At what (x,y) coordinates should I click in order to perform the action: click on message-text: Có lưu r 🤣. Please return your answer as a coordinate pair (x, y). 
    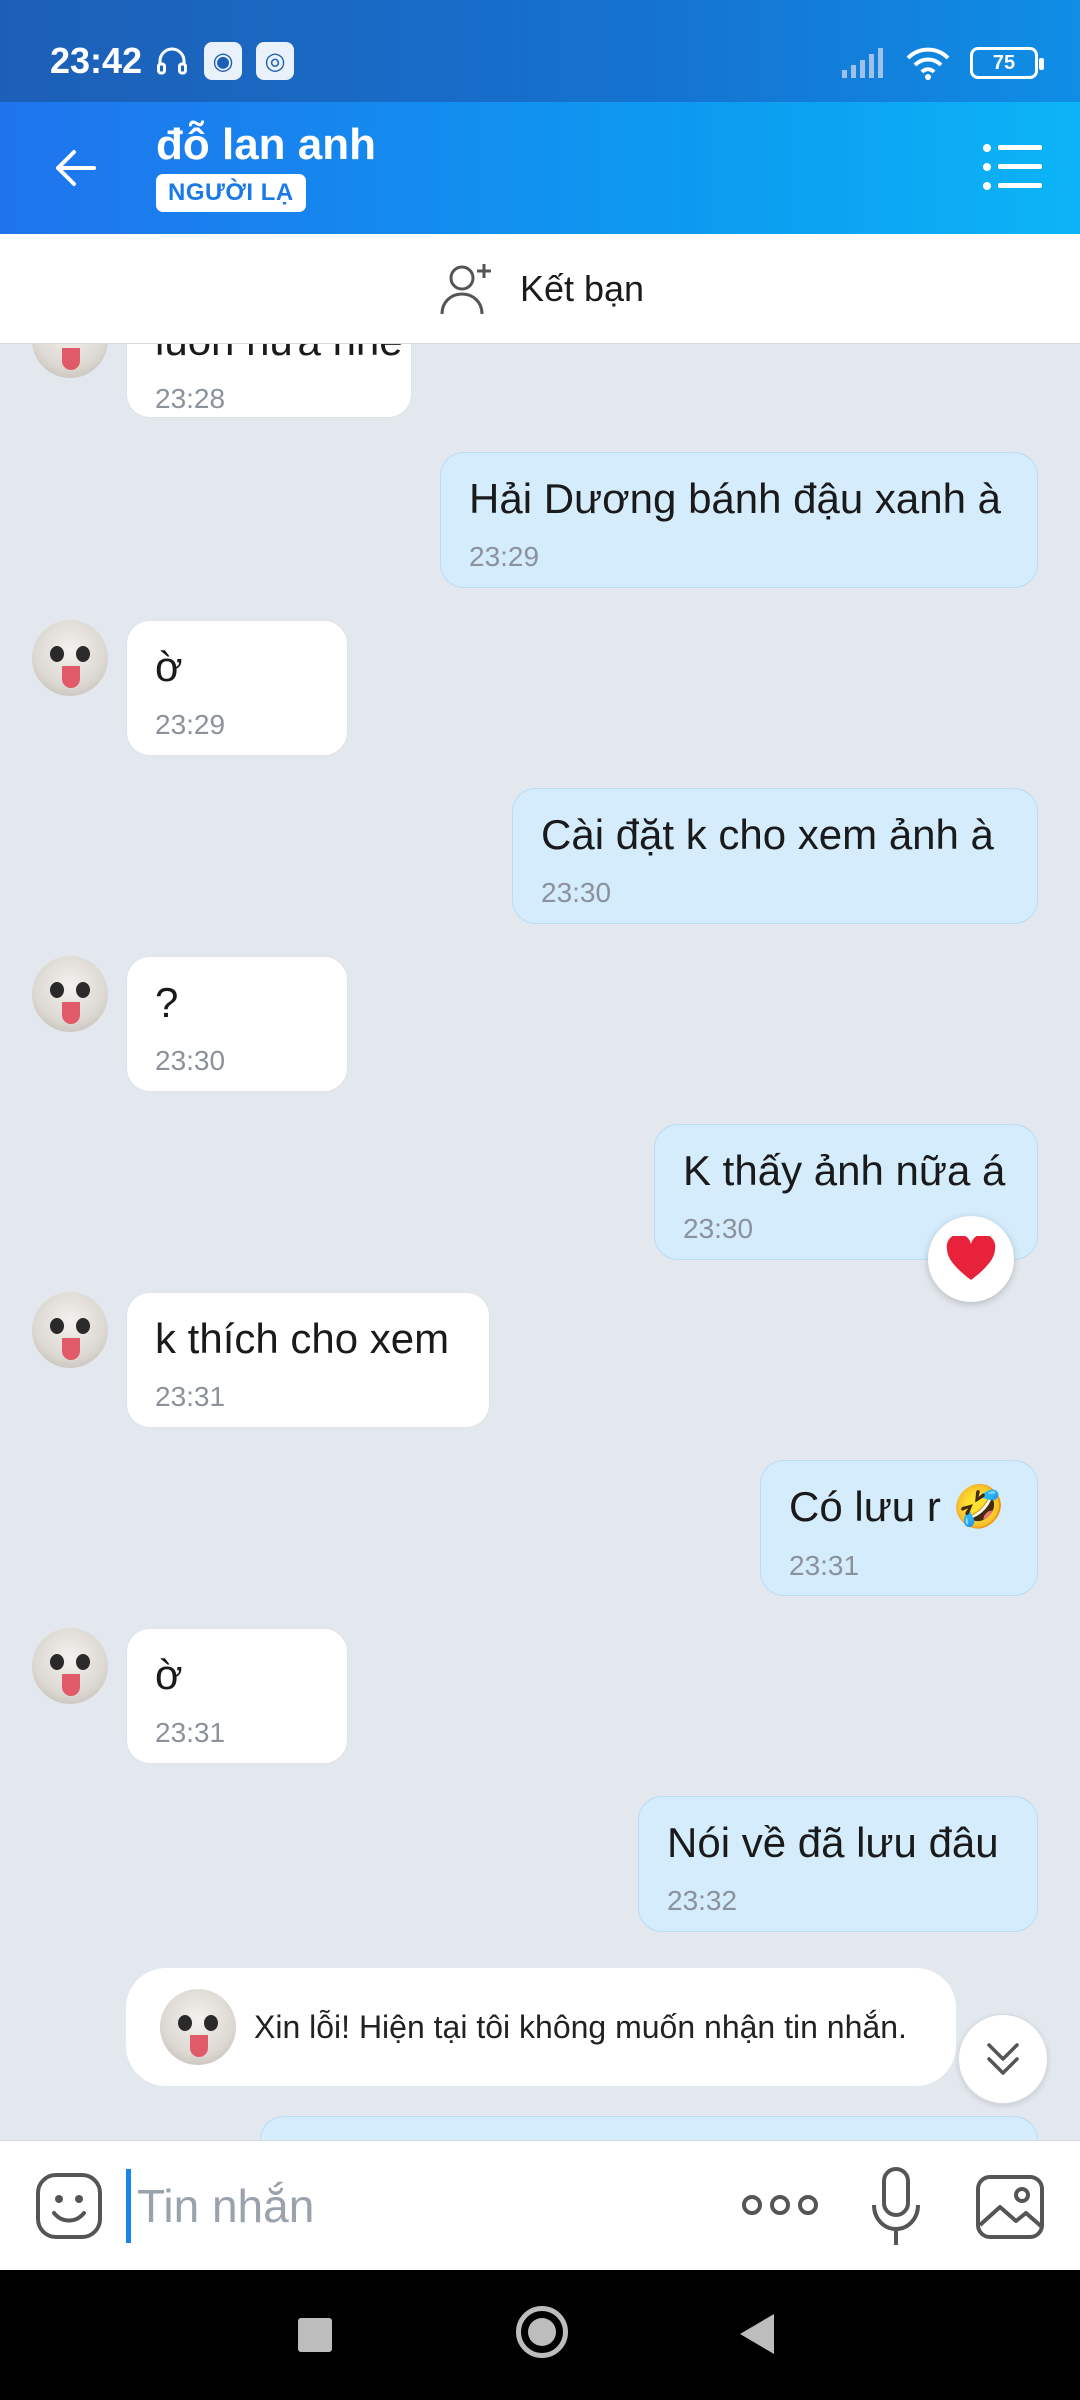
    Looking at the image, I should click on (897, 1506).